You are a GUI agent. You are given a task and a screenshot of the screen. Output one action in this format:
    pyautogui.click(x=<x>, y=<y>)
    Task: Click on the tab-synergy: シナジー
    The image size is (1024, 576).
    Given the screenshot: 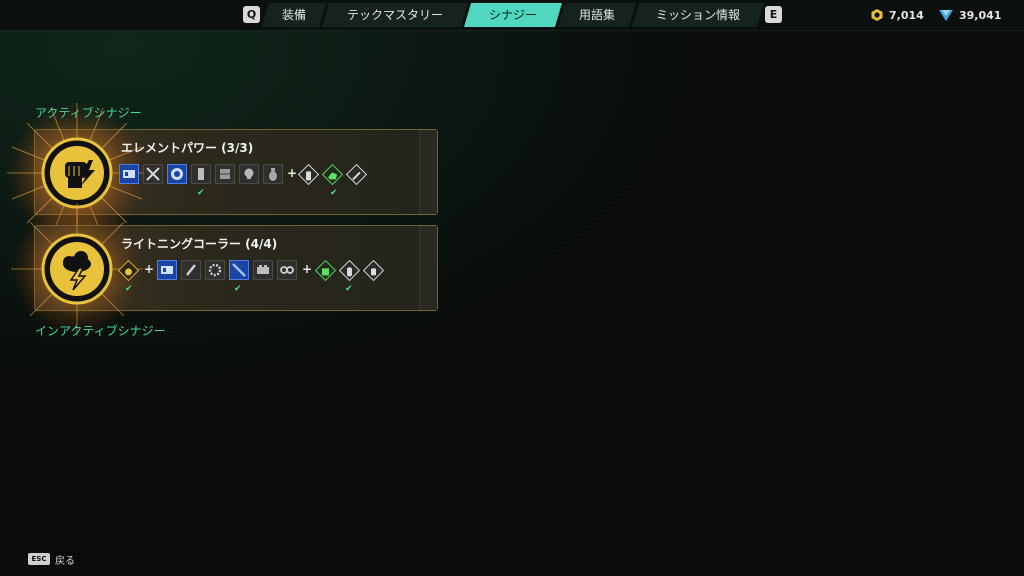 What is the action you would take?
    pyautogui.click(x=513, y=15)
    